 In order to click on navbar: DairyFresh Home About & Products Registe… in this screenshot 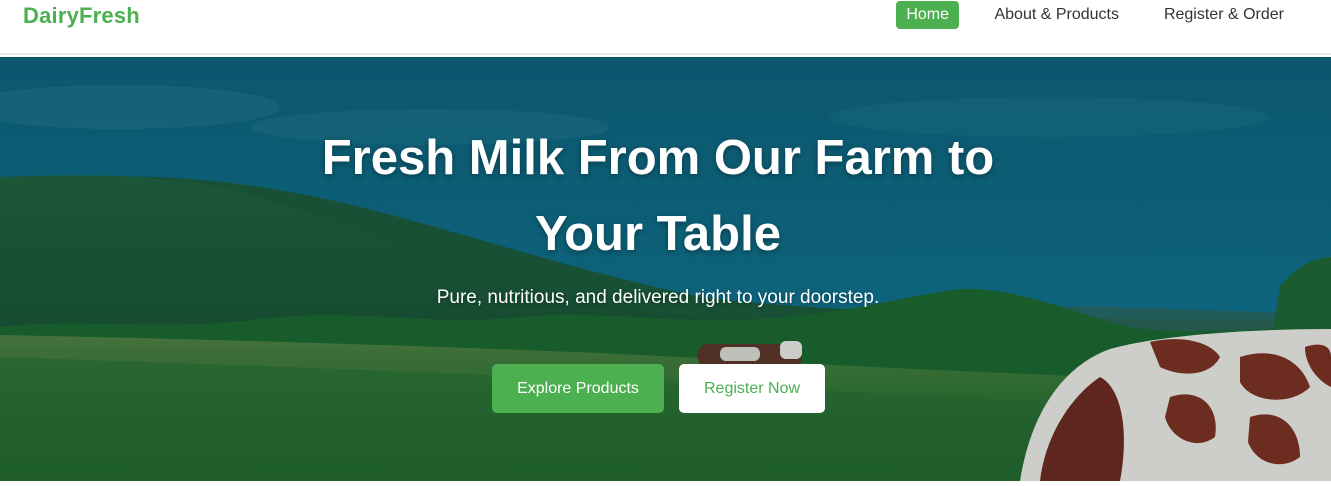, I will do `click(665, 27)`.